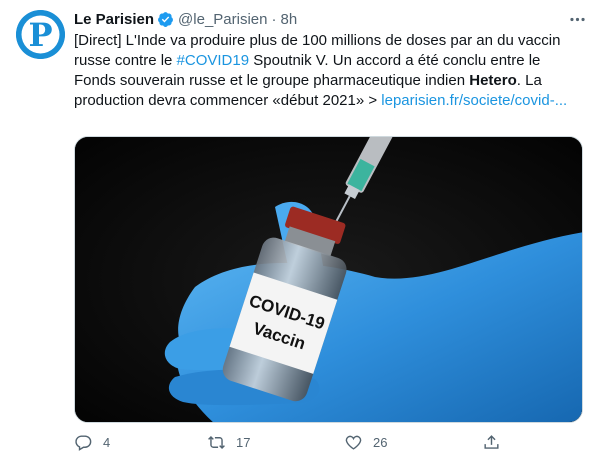  I want to click on retweet-icon, so click(216, 442).